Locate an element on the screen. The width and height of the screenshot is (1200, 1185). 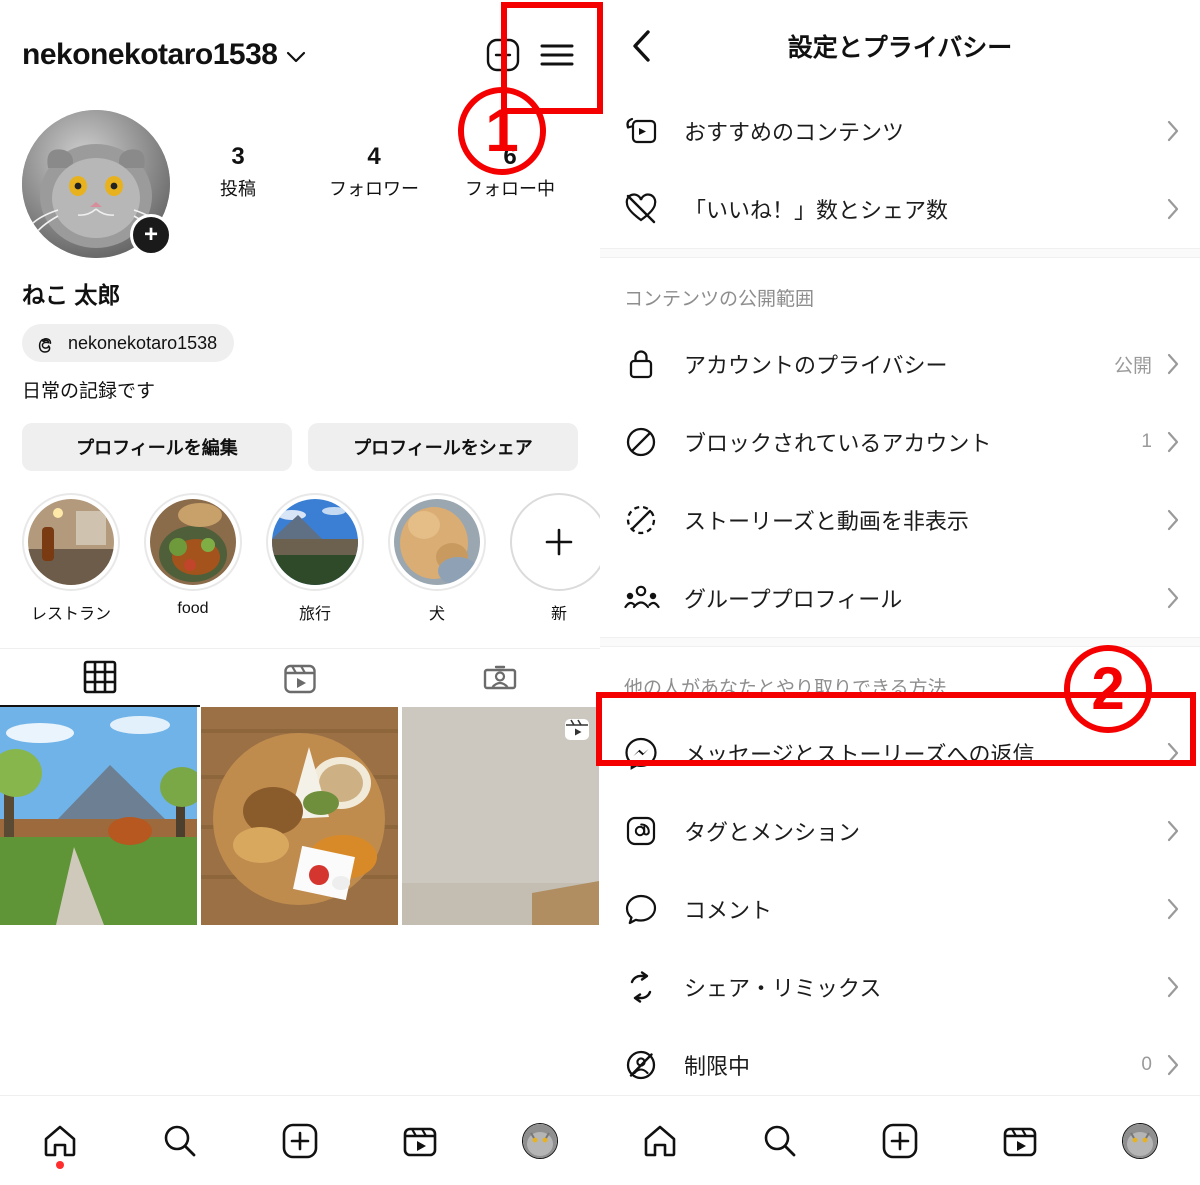
threads-icon is located at coordinates (46, 343).